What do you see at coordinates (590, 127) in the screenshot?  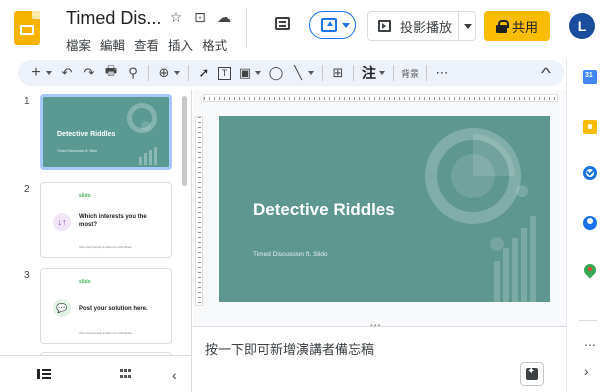 I see `keep-icon` at bounding box center [590, 127].